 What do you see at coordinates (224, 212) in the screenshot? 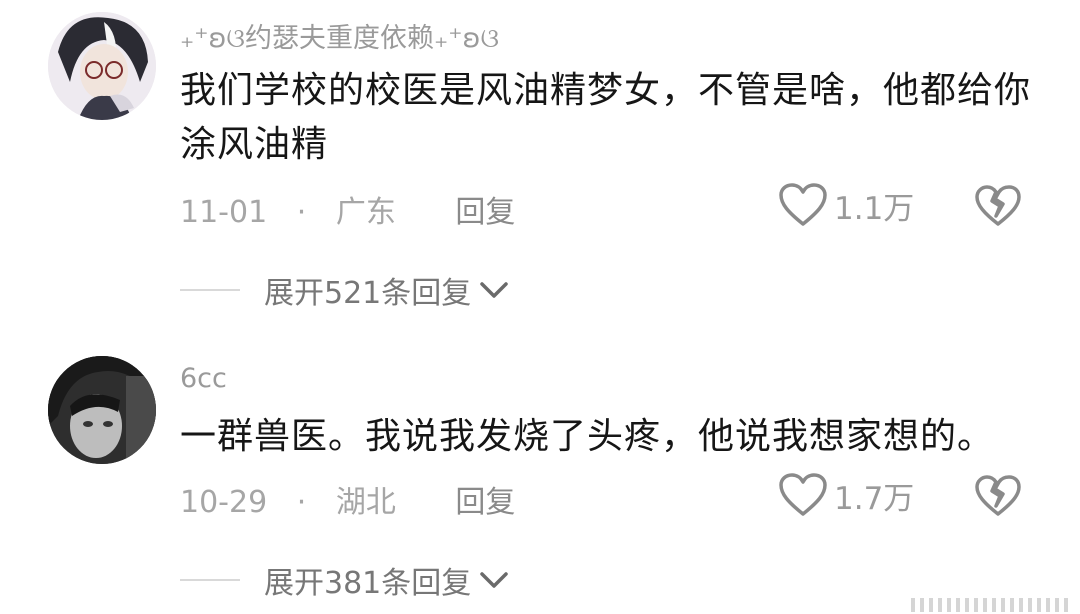
I see `comment-date: 11-01` at bounding box center [224, 212].